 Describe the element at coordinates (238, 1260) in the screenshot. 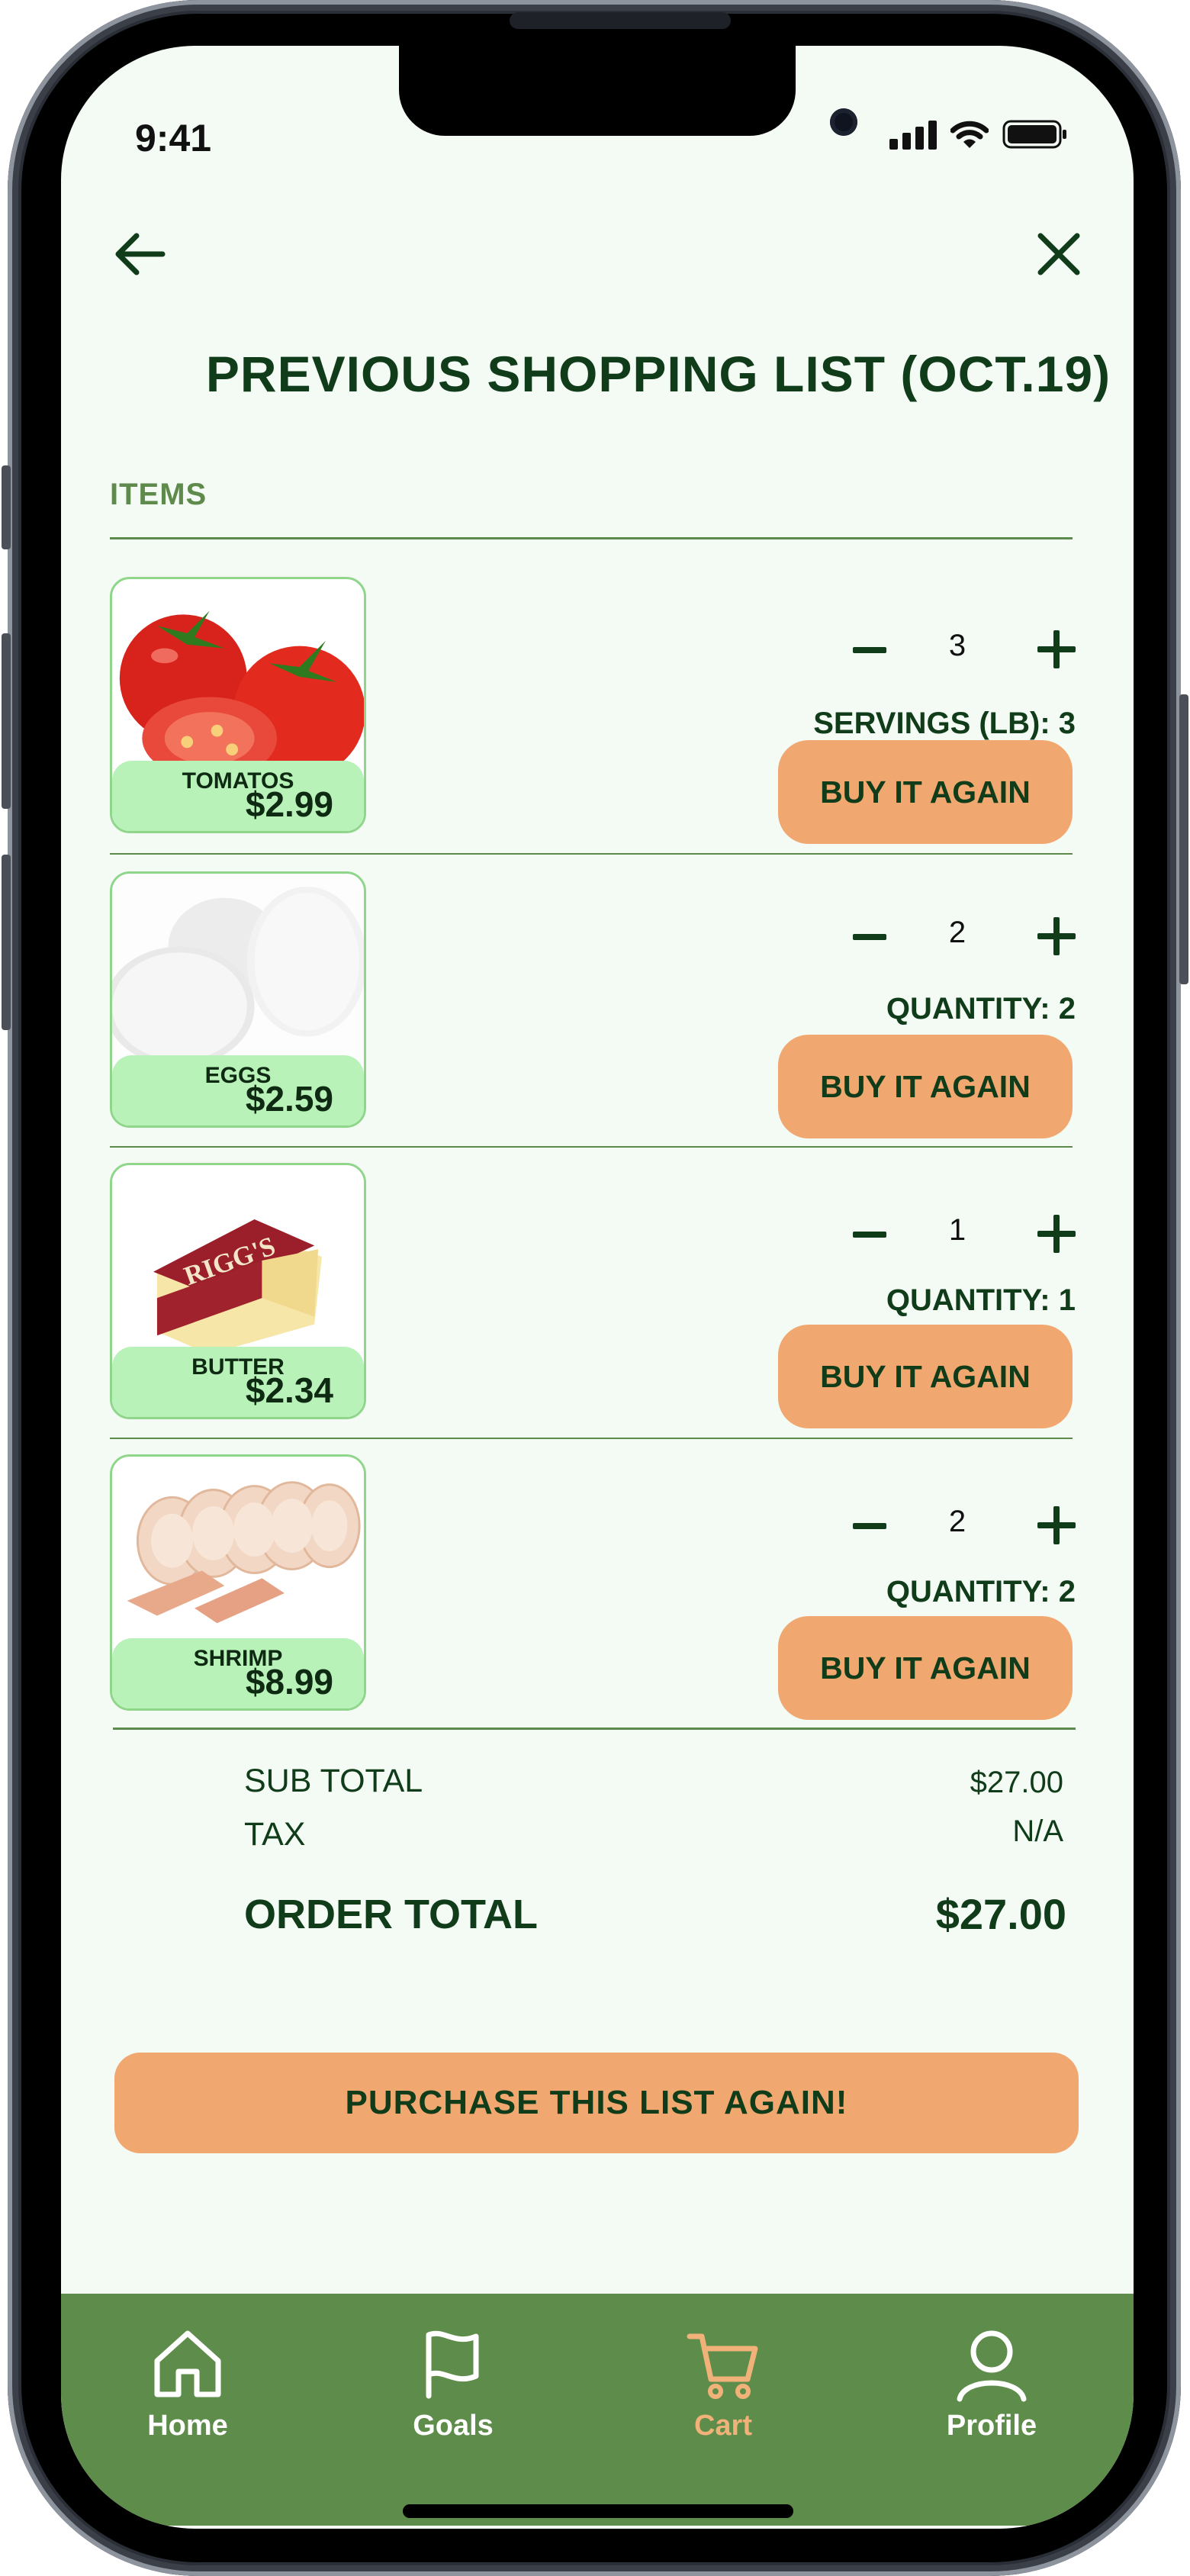

I see `butter-image: RIGG'S` at that location.